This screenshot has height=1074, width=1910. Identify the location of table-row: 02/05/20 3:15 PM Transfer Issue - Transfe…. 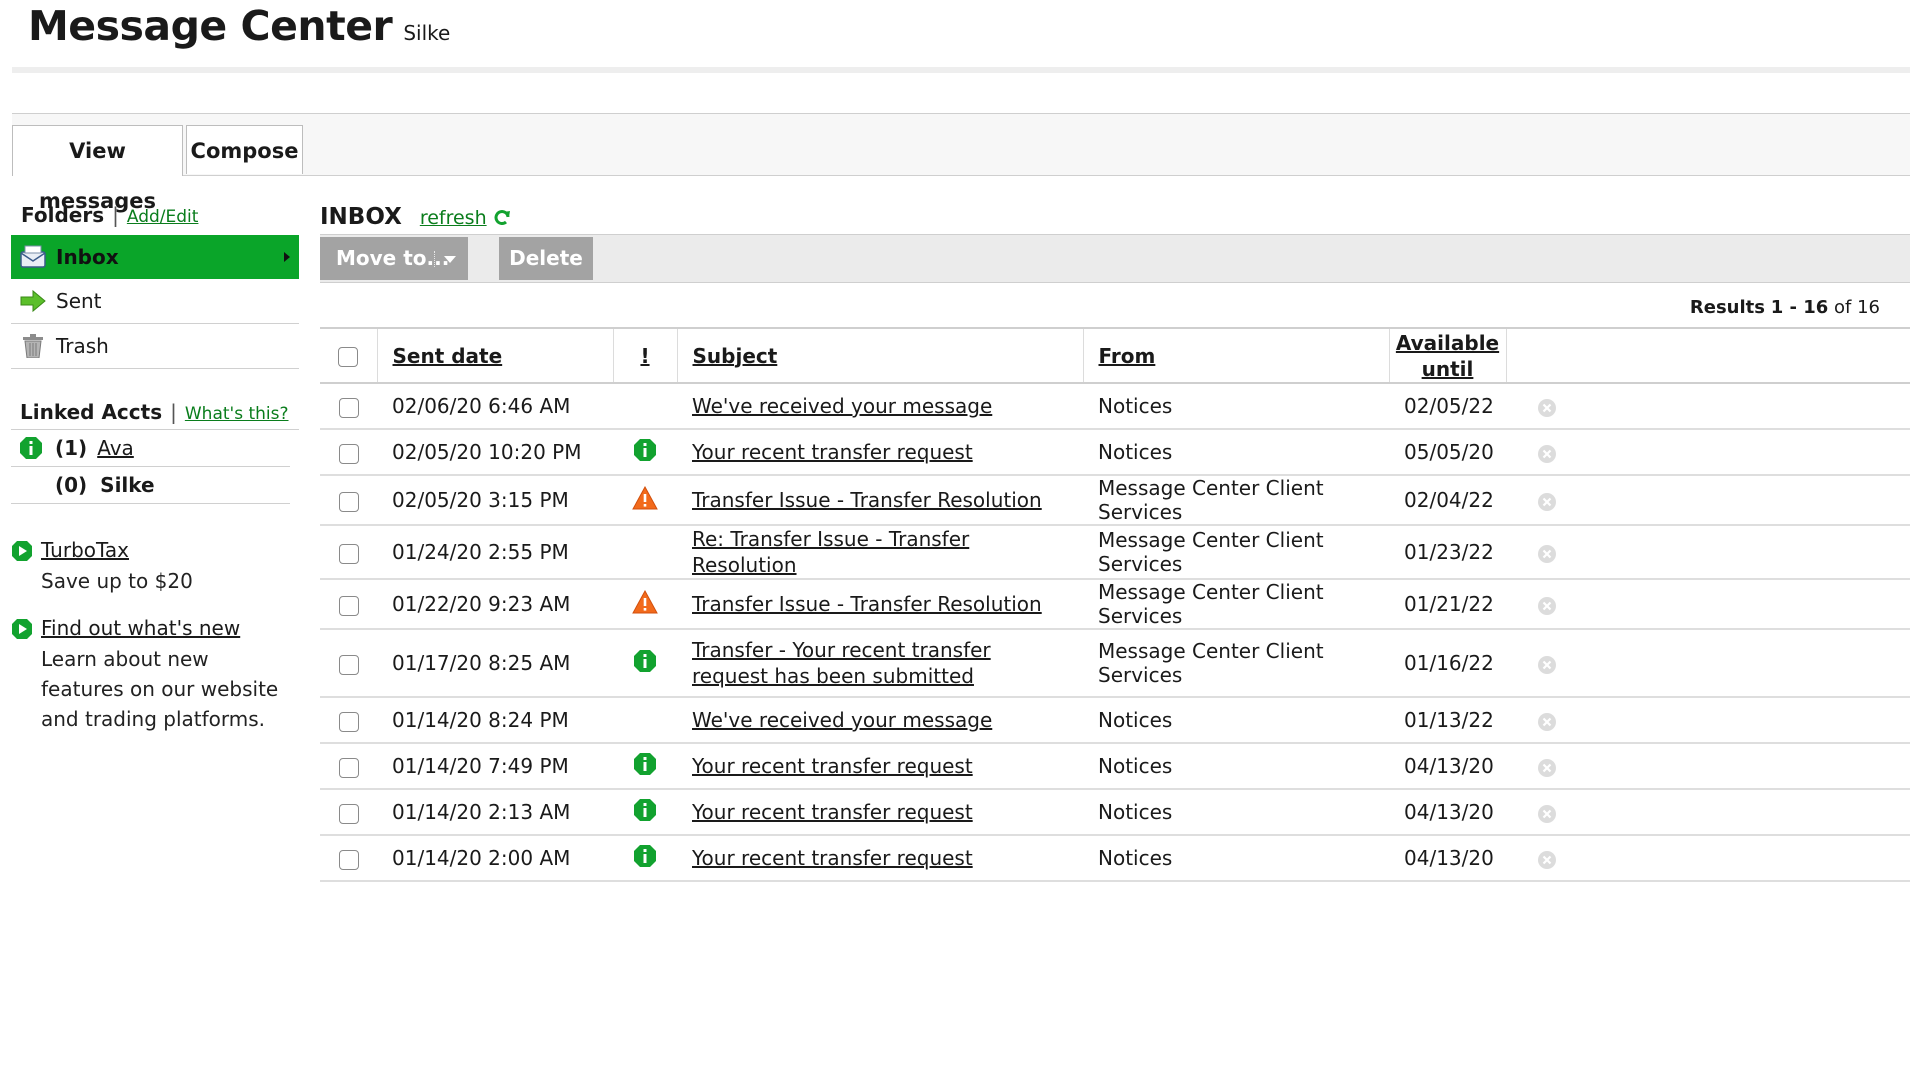
(1115, 500).